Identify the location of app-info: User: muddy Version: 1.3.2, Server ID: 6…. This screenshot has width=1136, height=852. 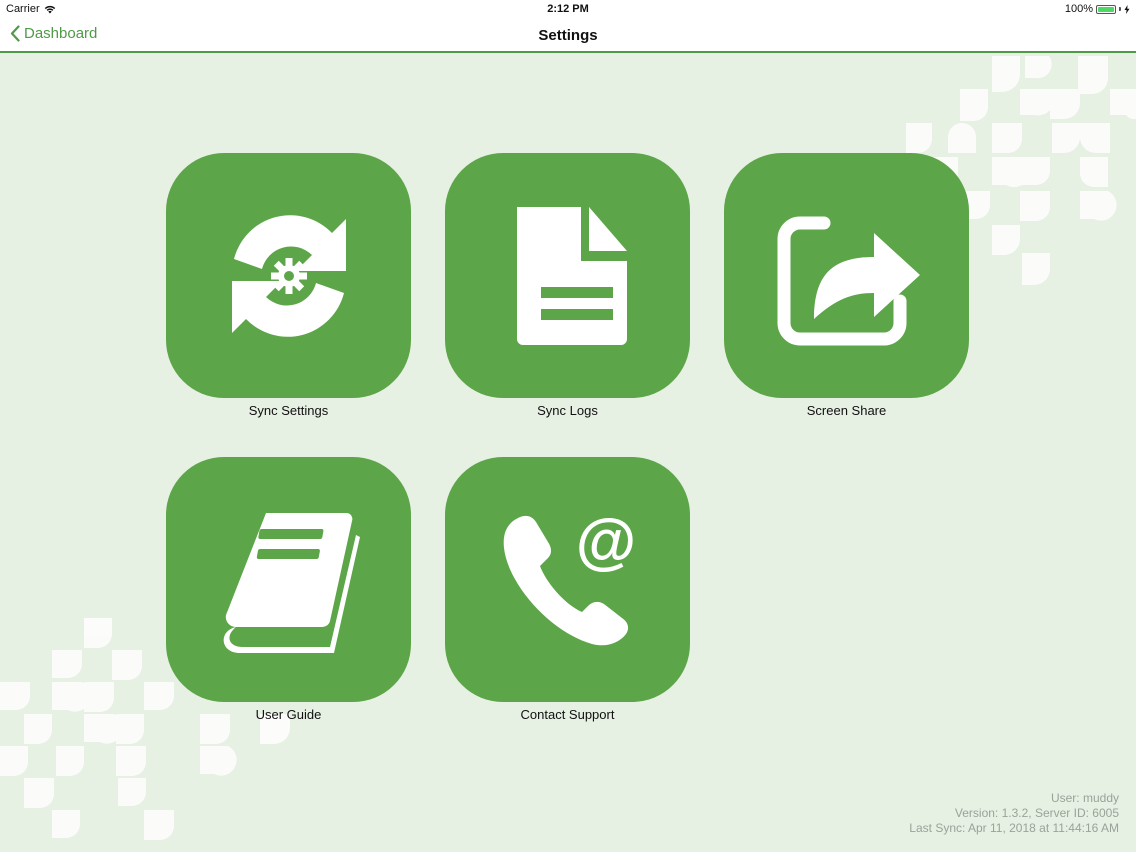
(1014, 813).